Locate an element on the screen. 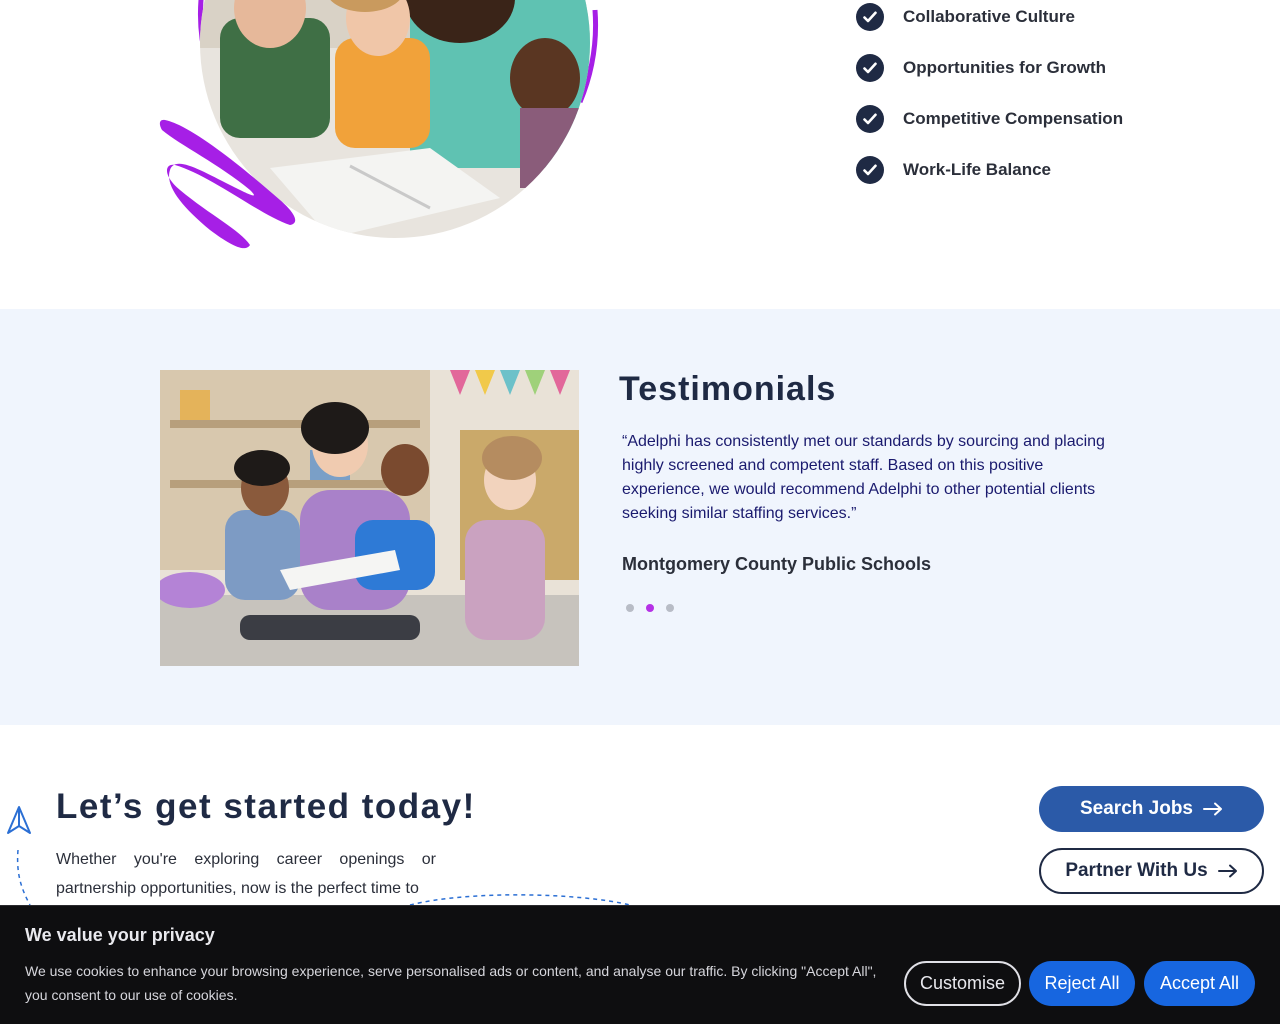  cookie-banner-title: We value your privacy is located at coordinates (120, 935).